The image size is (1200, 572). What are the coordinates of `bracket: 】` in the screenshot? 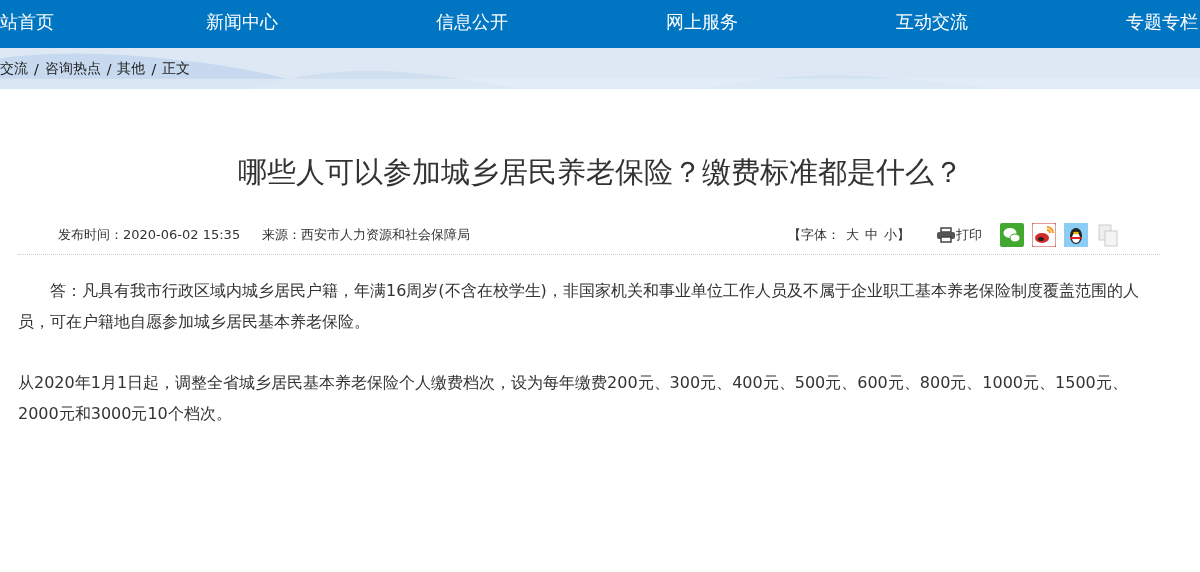 It's located at (903, 235).